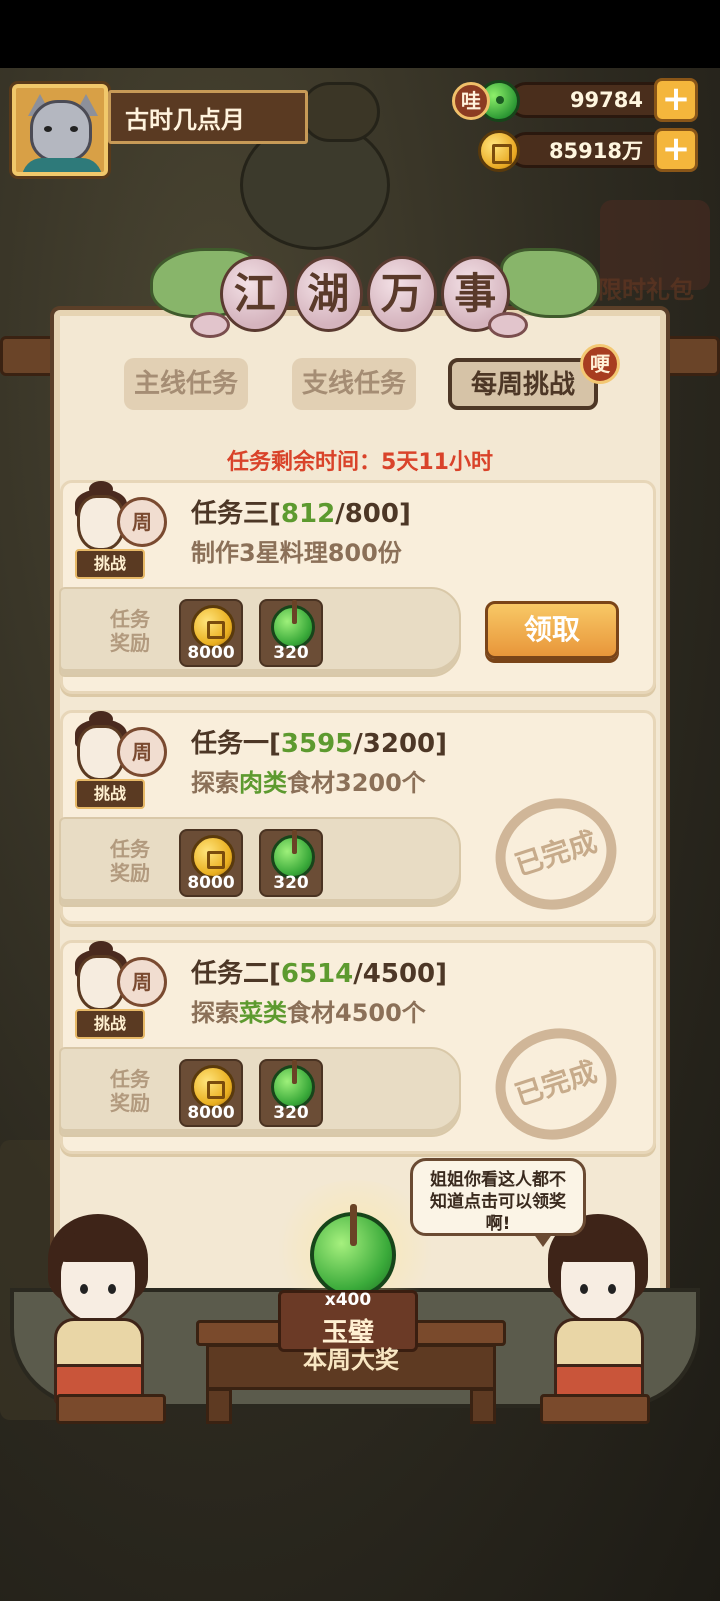 This screenshot has height=1601, width=720. Describe the element at coordinates (402, 294) in the screenshot. I see `title-char: 万` at that location.